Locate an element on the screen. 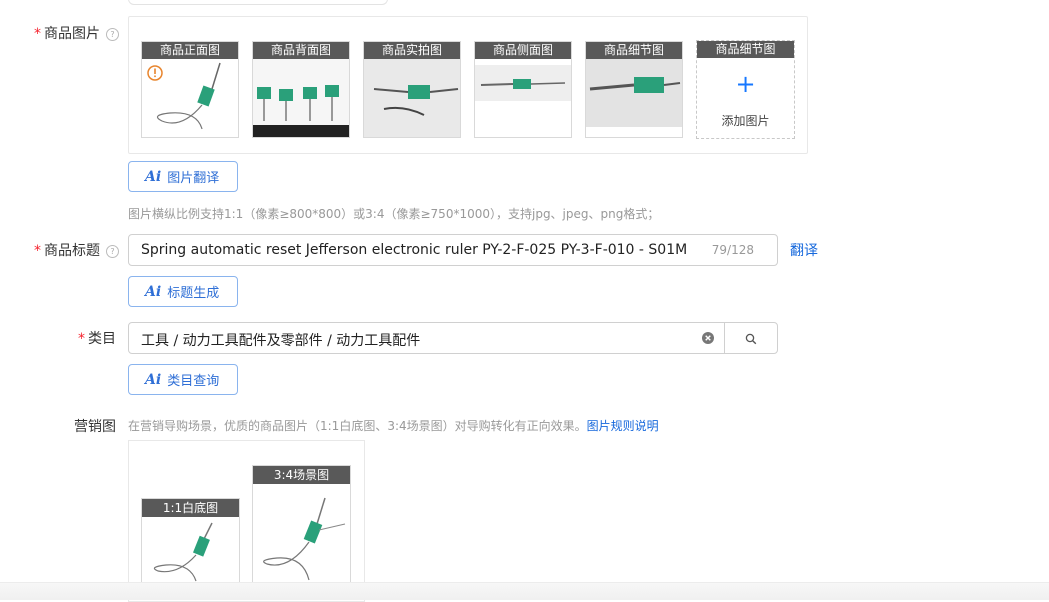 The image size is (1049, 602). category-query-button: Ai 类目查询 is located at coordinates (183, 379).